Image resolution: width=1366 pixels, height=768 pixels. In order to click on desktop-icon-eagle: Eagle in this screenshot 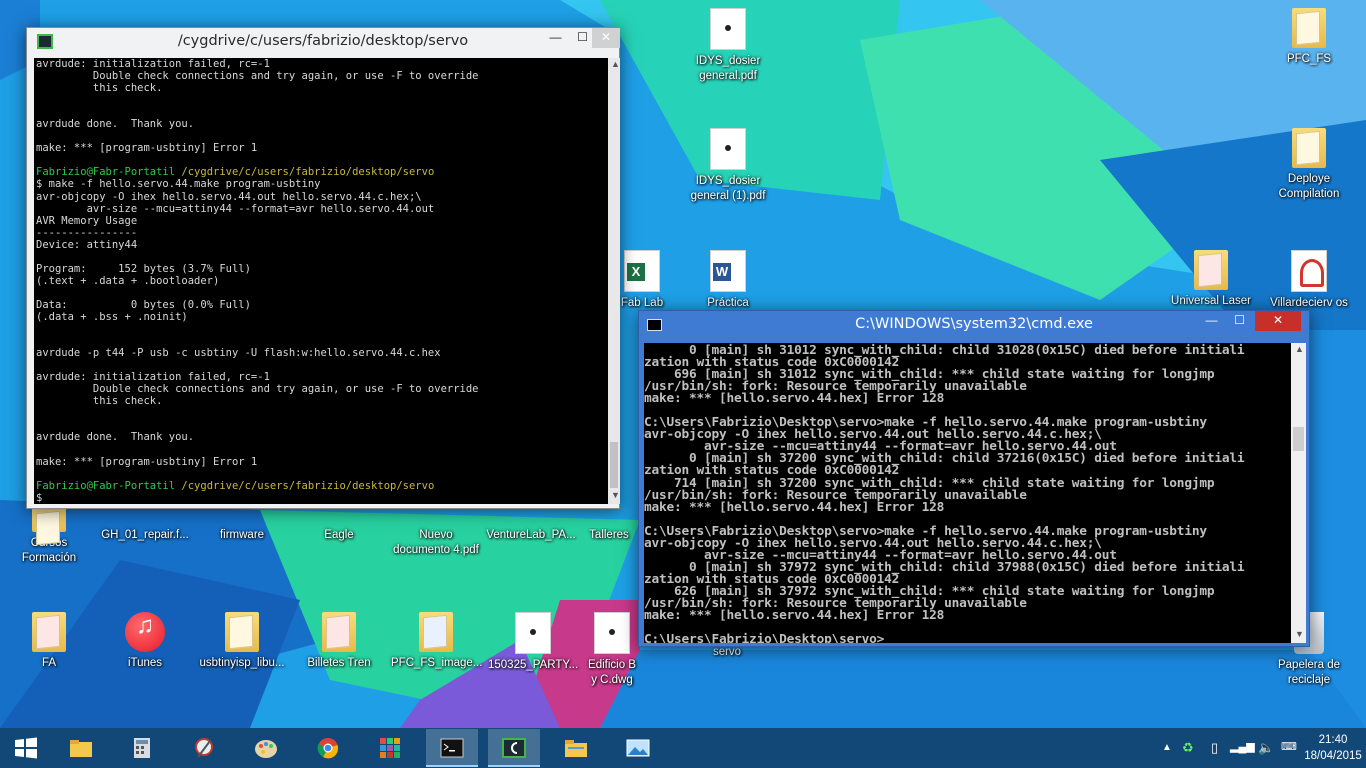, I will do `click(339, 535)`.